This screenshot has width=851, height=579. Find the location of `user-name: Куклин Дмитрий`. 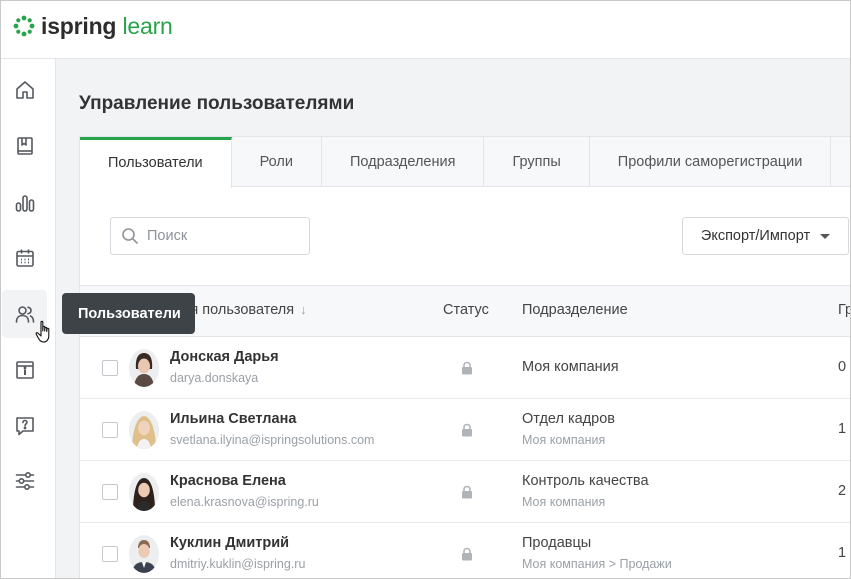

user-name: Куклин Дмитрий is located at coordinates (229, 543).